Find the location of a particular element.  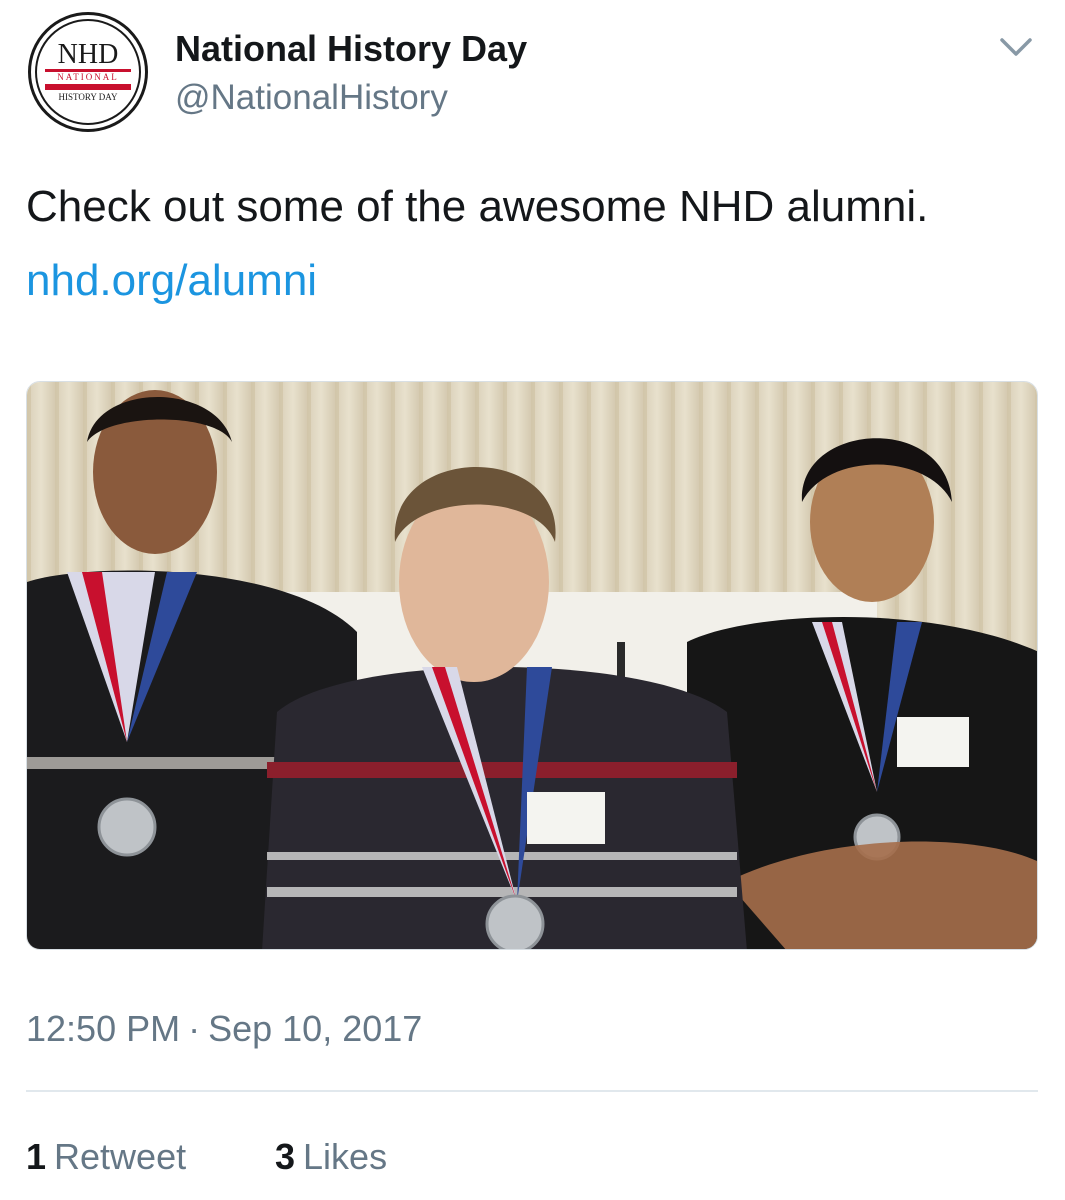

avatar: NHD NATIONAL HISTORY DAY is located at coordinates (88, 72).